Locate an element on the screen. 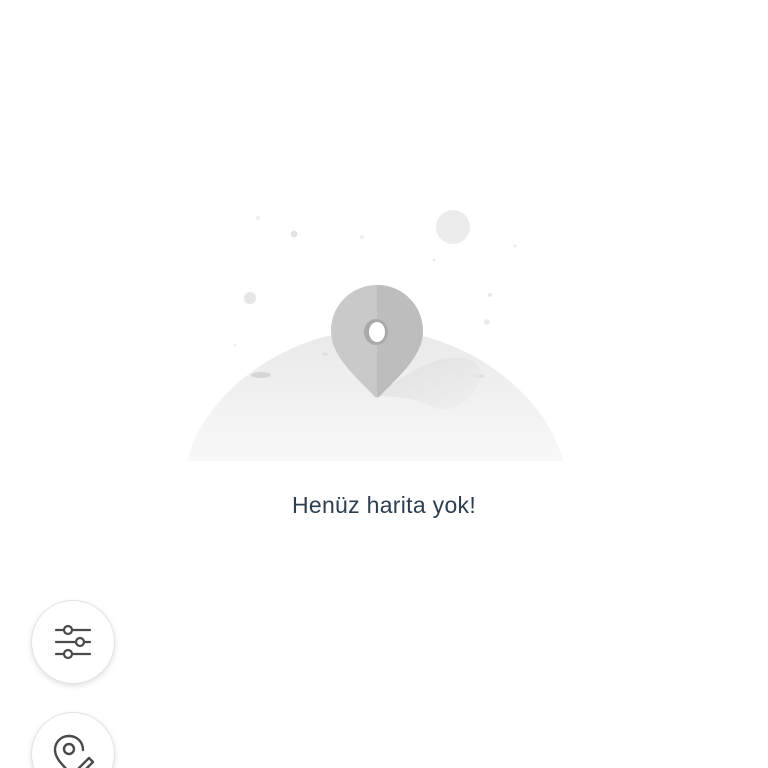 Image resolution: width=768 pixels, height=768 pixels. map-pin-edit-icon is located at coordinates (74, 751).